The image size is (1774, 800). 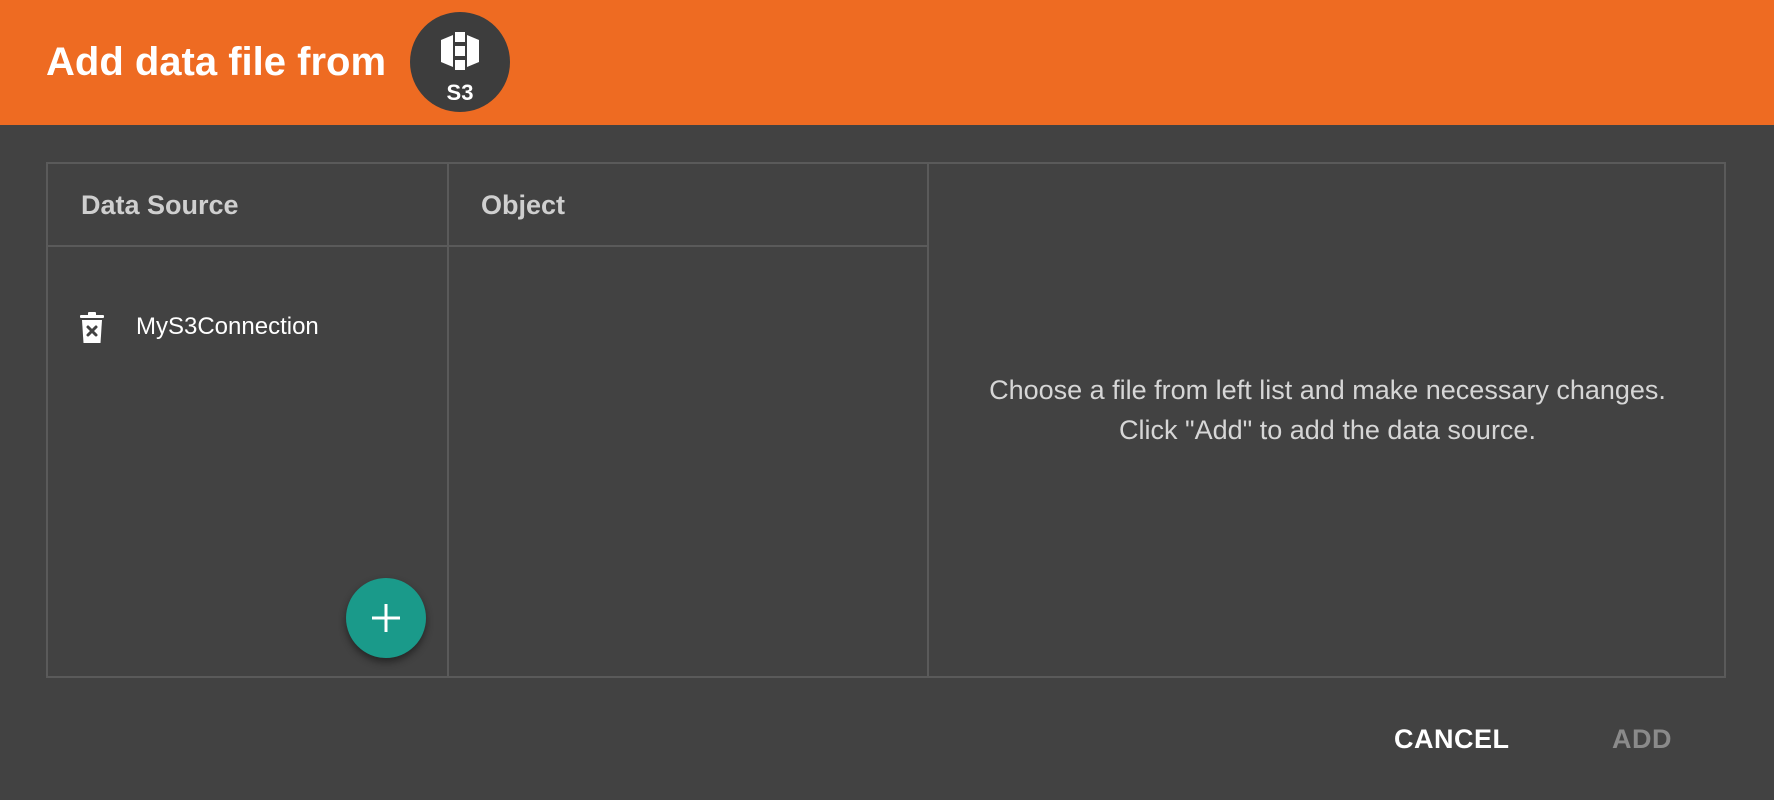 I want to click on plus-icon, so click(x=386, y=618).